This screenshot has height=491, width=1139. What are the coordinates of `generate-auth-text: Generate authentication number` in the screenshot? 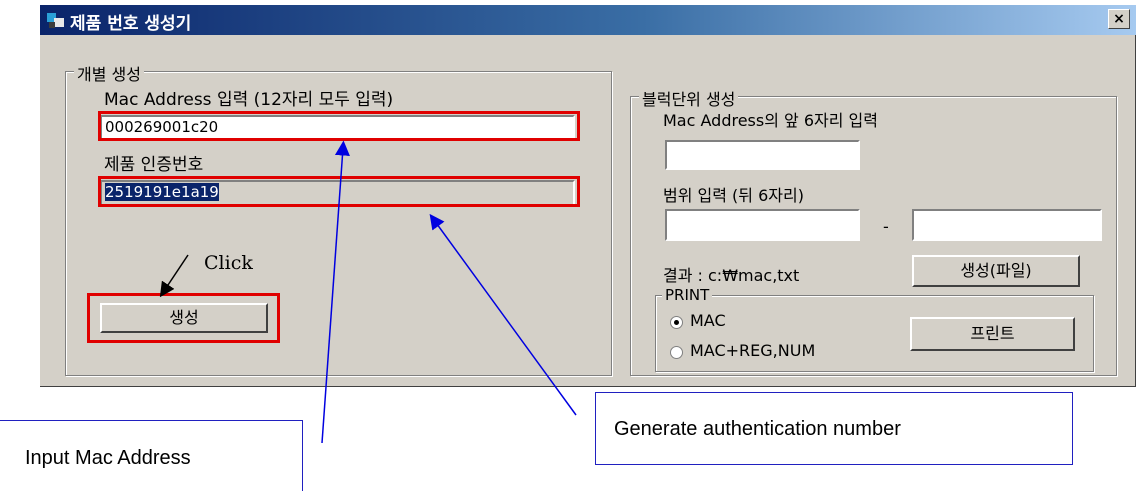 It's located at (757, 429).